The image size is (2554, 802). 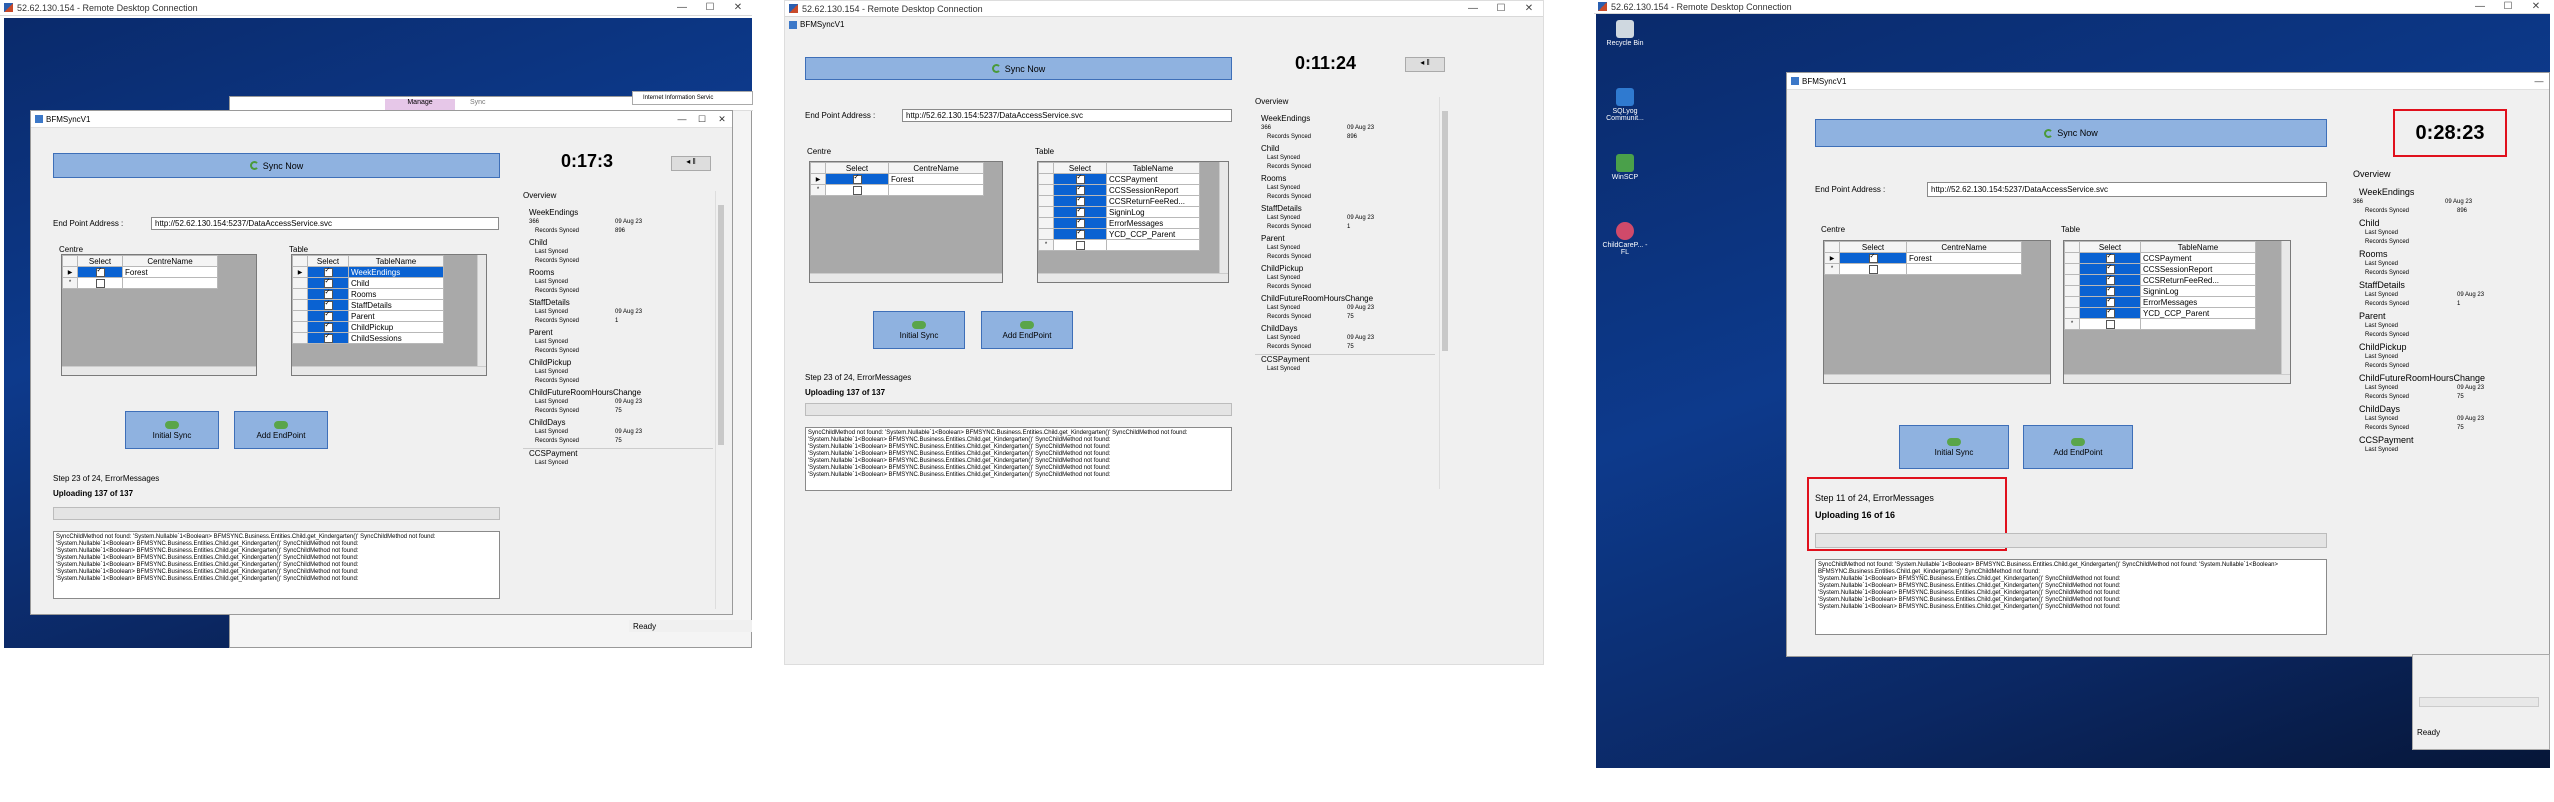 I want to click on background-manage-tab: Manage, so click(x=420, y=104).